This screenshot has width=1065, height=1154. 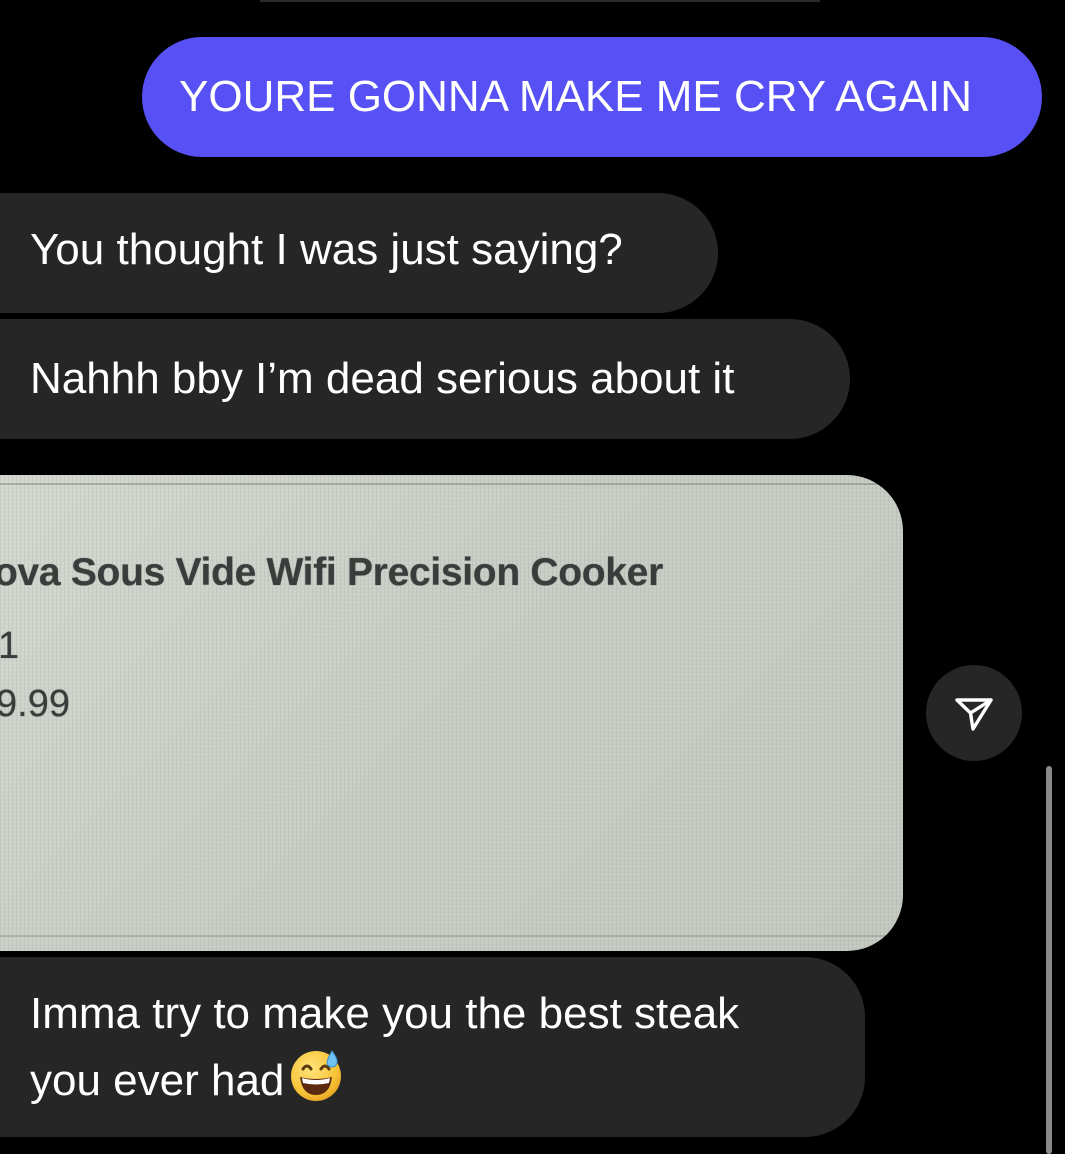 I want to click on sent-message-bubble: YOURE GONNA MAKE ME CRY AGAIN, so click(x=592, y=97).